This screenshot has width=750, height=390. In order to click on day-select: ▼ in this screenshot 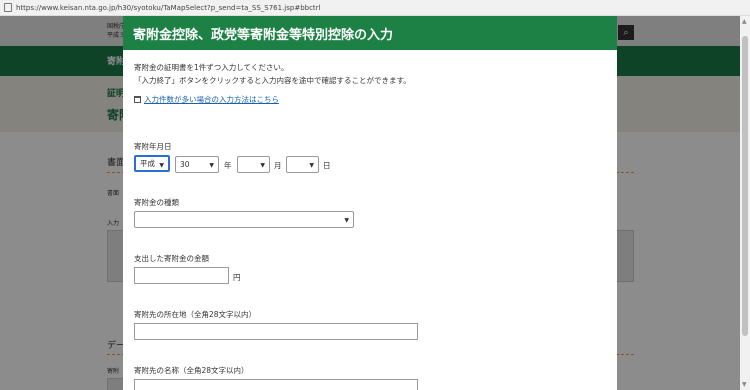, I will do `click(302, 164)`.